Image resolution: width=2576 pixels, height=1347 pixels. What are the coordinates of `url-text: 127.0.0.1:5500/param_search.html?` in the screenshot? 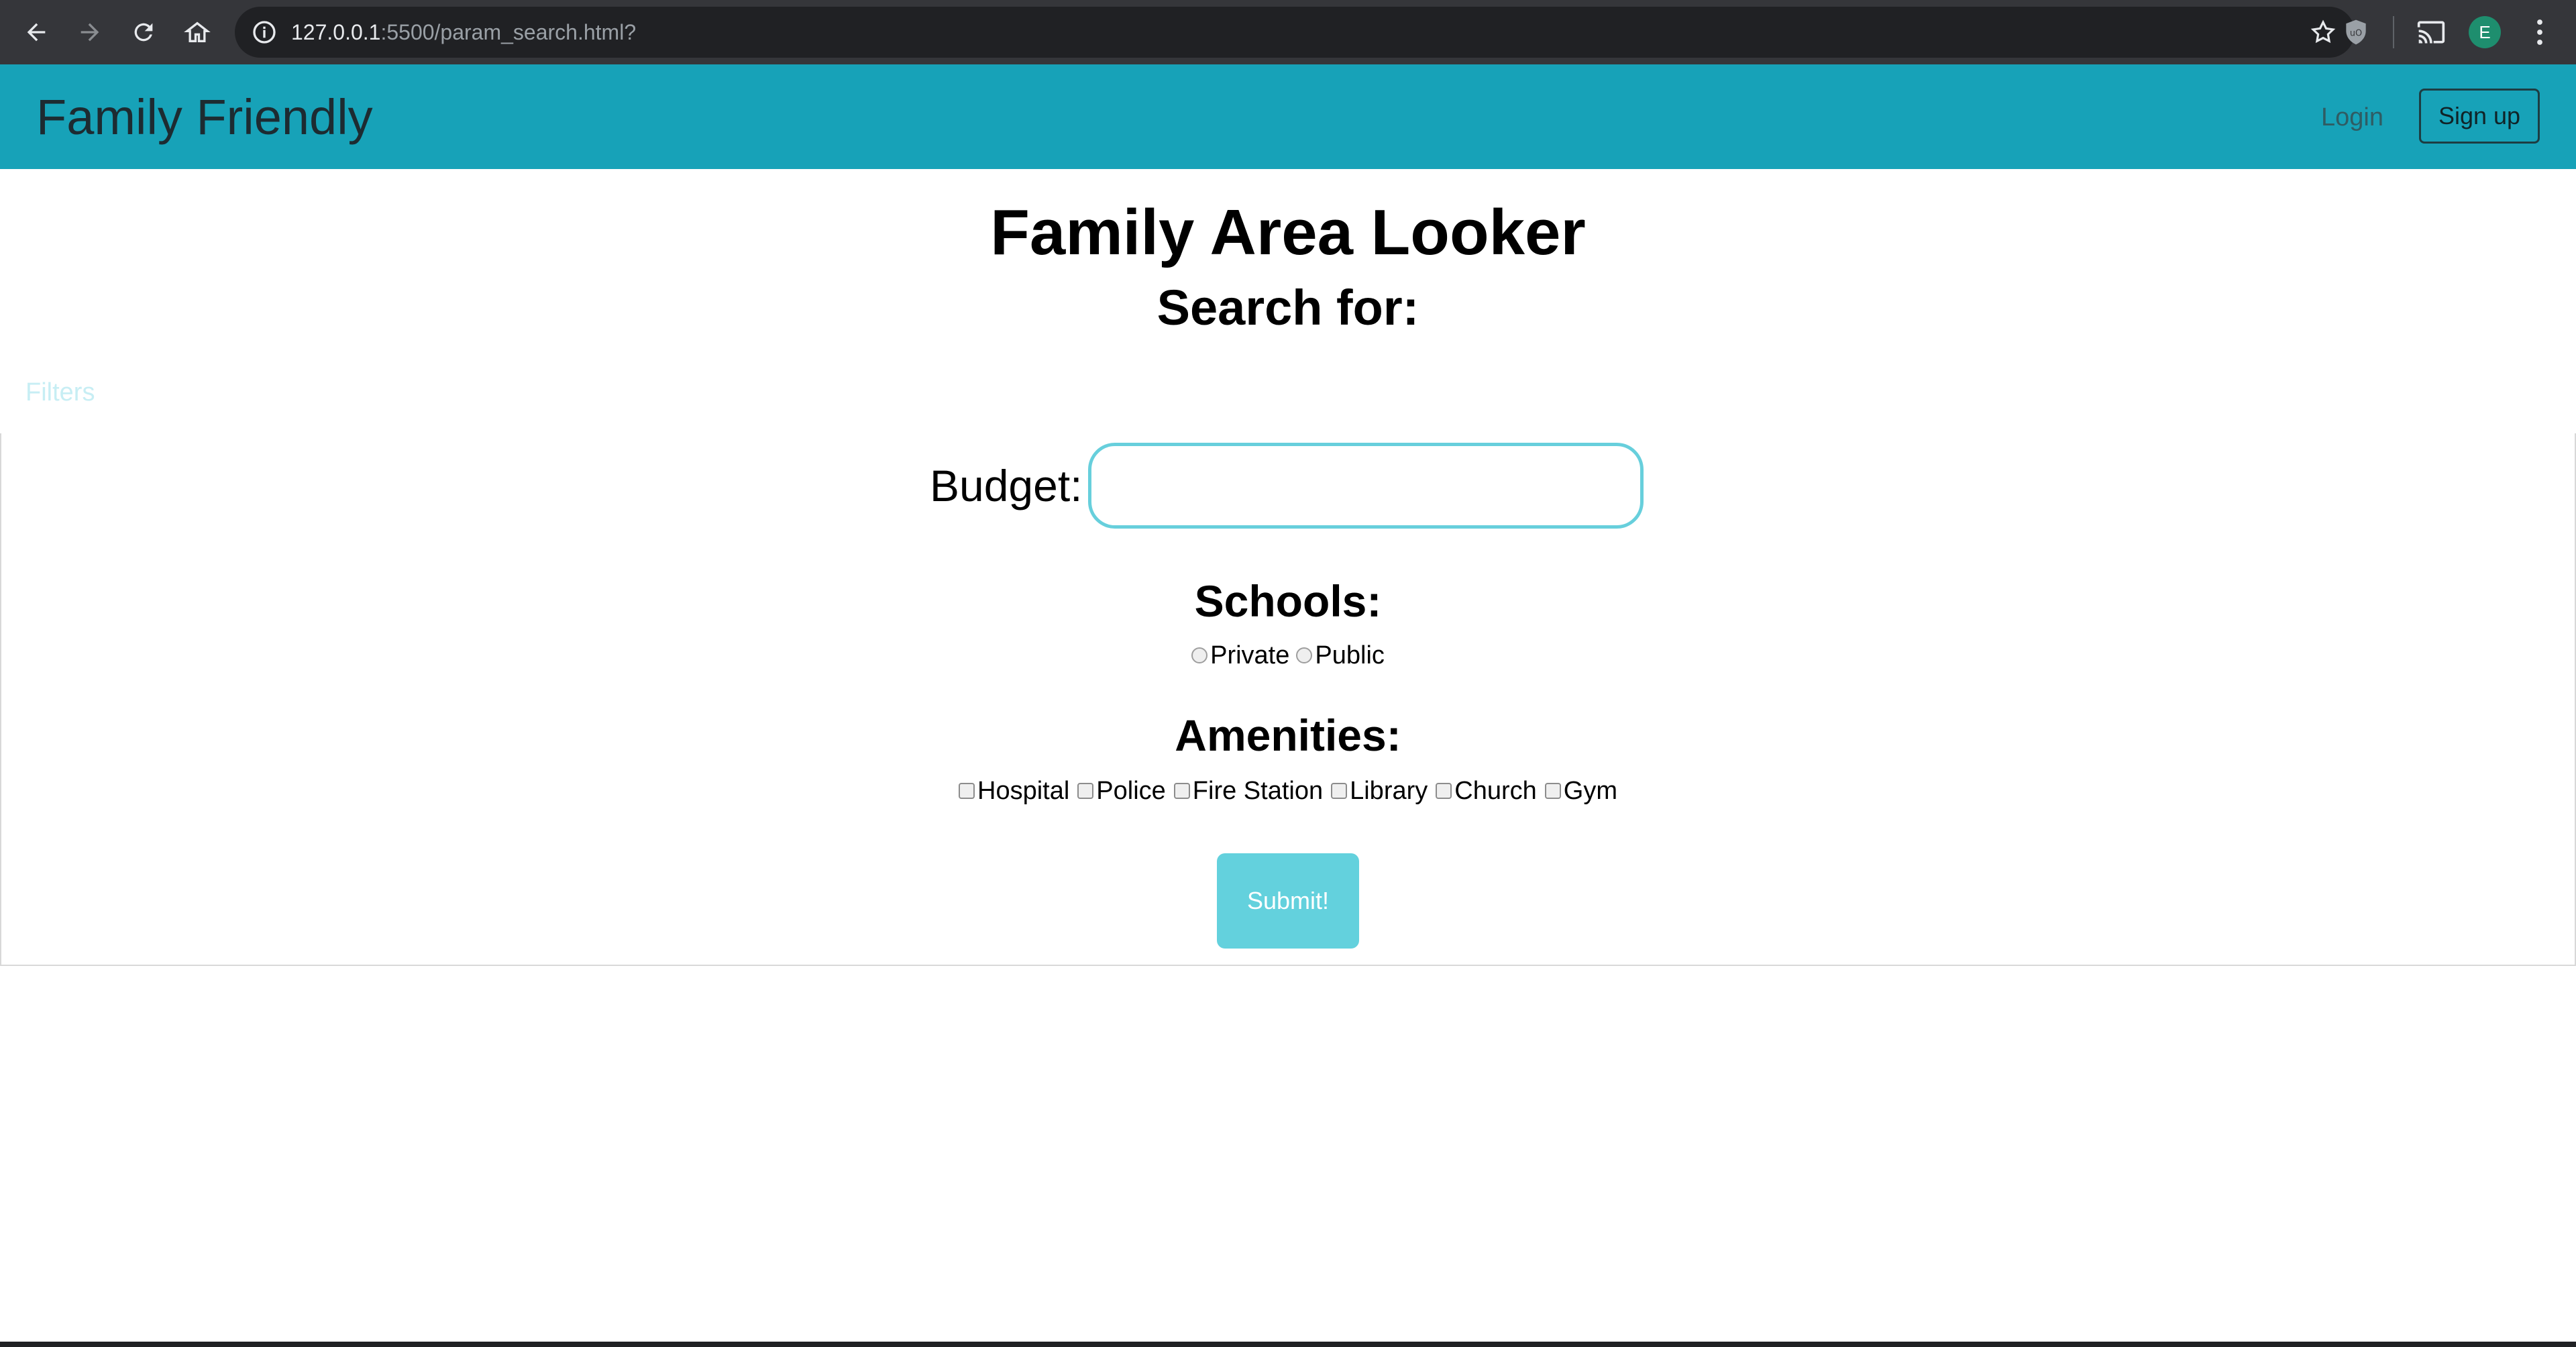 It's located at (463, 32).